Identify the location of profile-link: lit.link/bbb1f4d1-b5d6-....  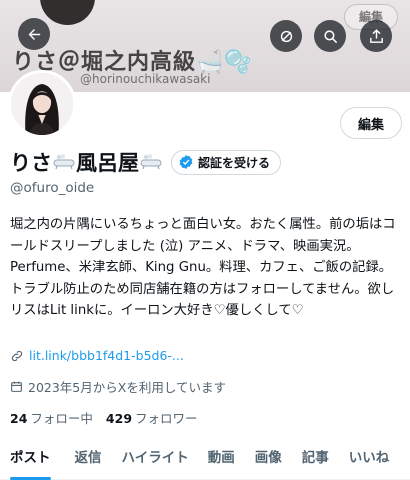
(106, 355).